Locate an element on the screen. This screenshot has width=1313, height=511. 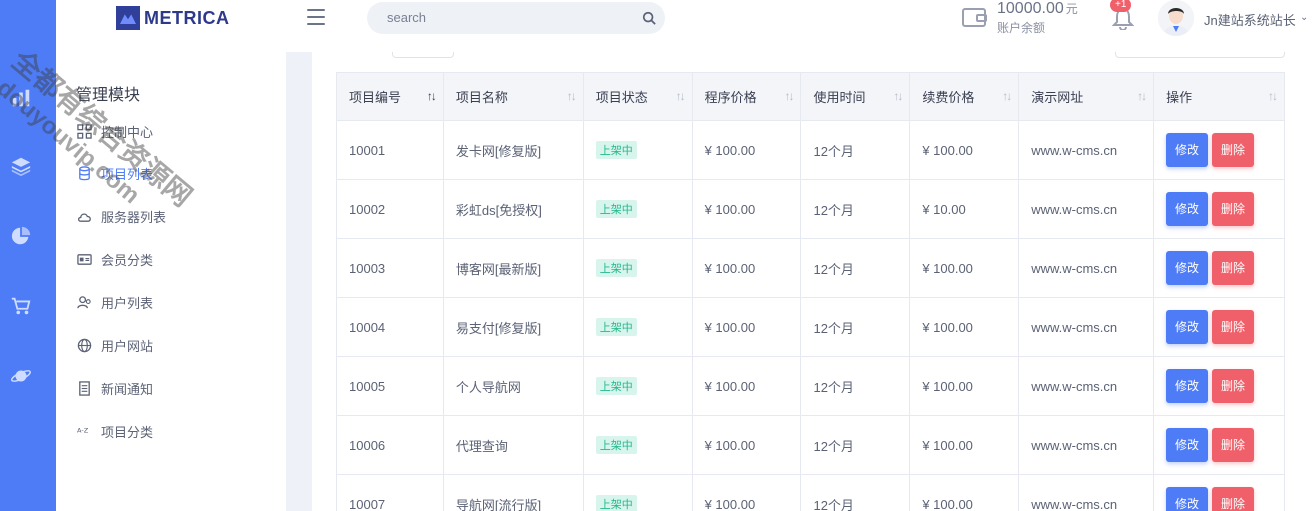
column-header-renew: 续费价格 ↑↓ is located at coordinates (964, 96).